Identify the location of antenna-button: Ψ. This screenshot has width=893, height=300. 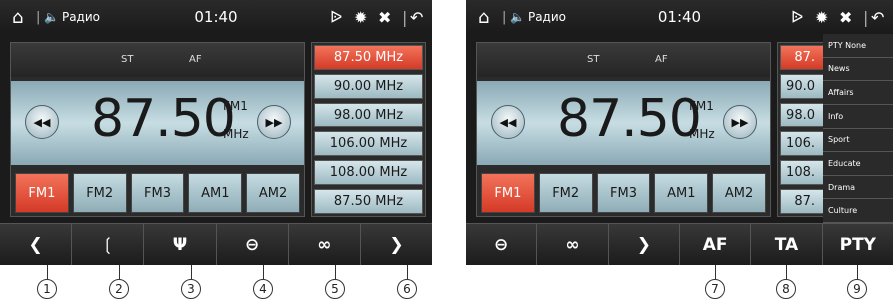
(180, 244).